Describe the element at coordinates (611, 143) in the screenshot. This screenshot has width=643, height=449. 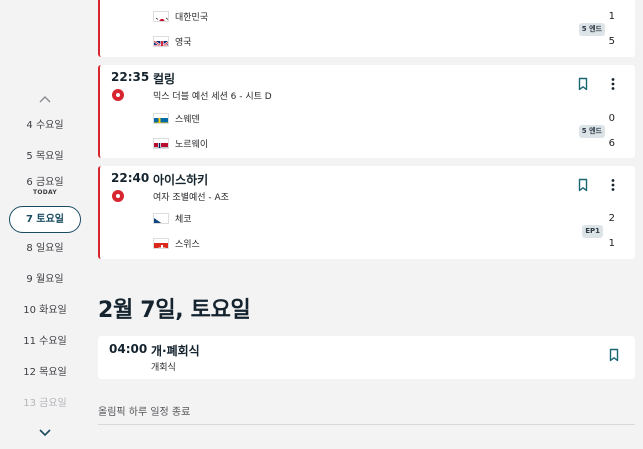
I see `team-score: 6` at that location.